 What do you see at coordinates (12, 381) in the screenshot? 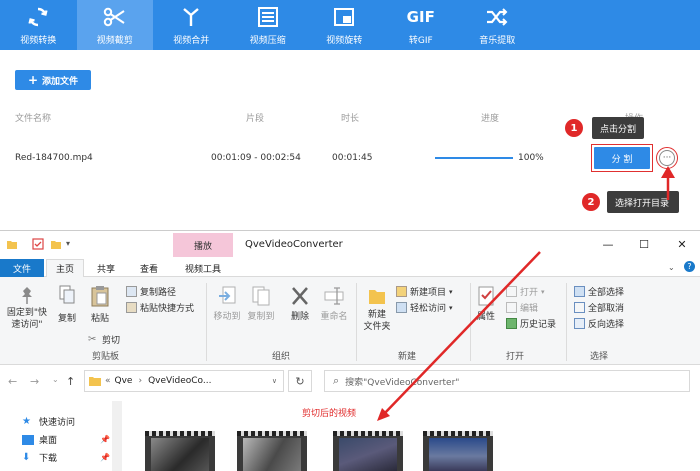
I see `back-icon: ←` at bounding box center [12, 381].